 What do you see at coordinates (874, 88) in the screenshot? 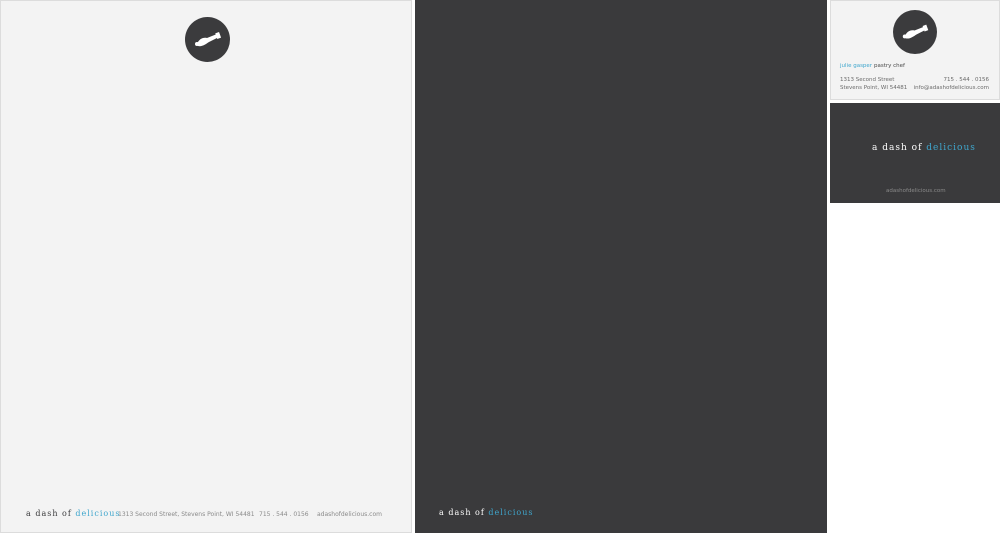
I see `card-address-line2: Stevens Point, WI 54481` at bounding box center [874, 88].